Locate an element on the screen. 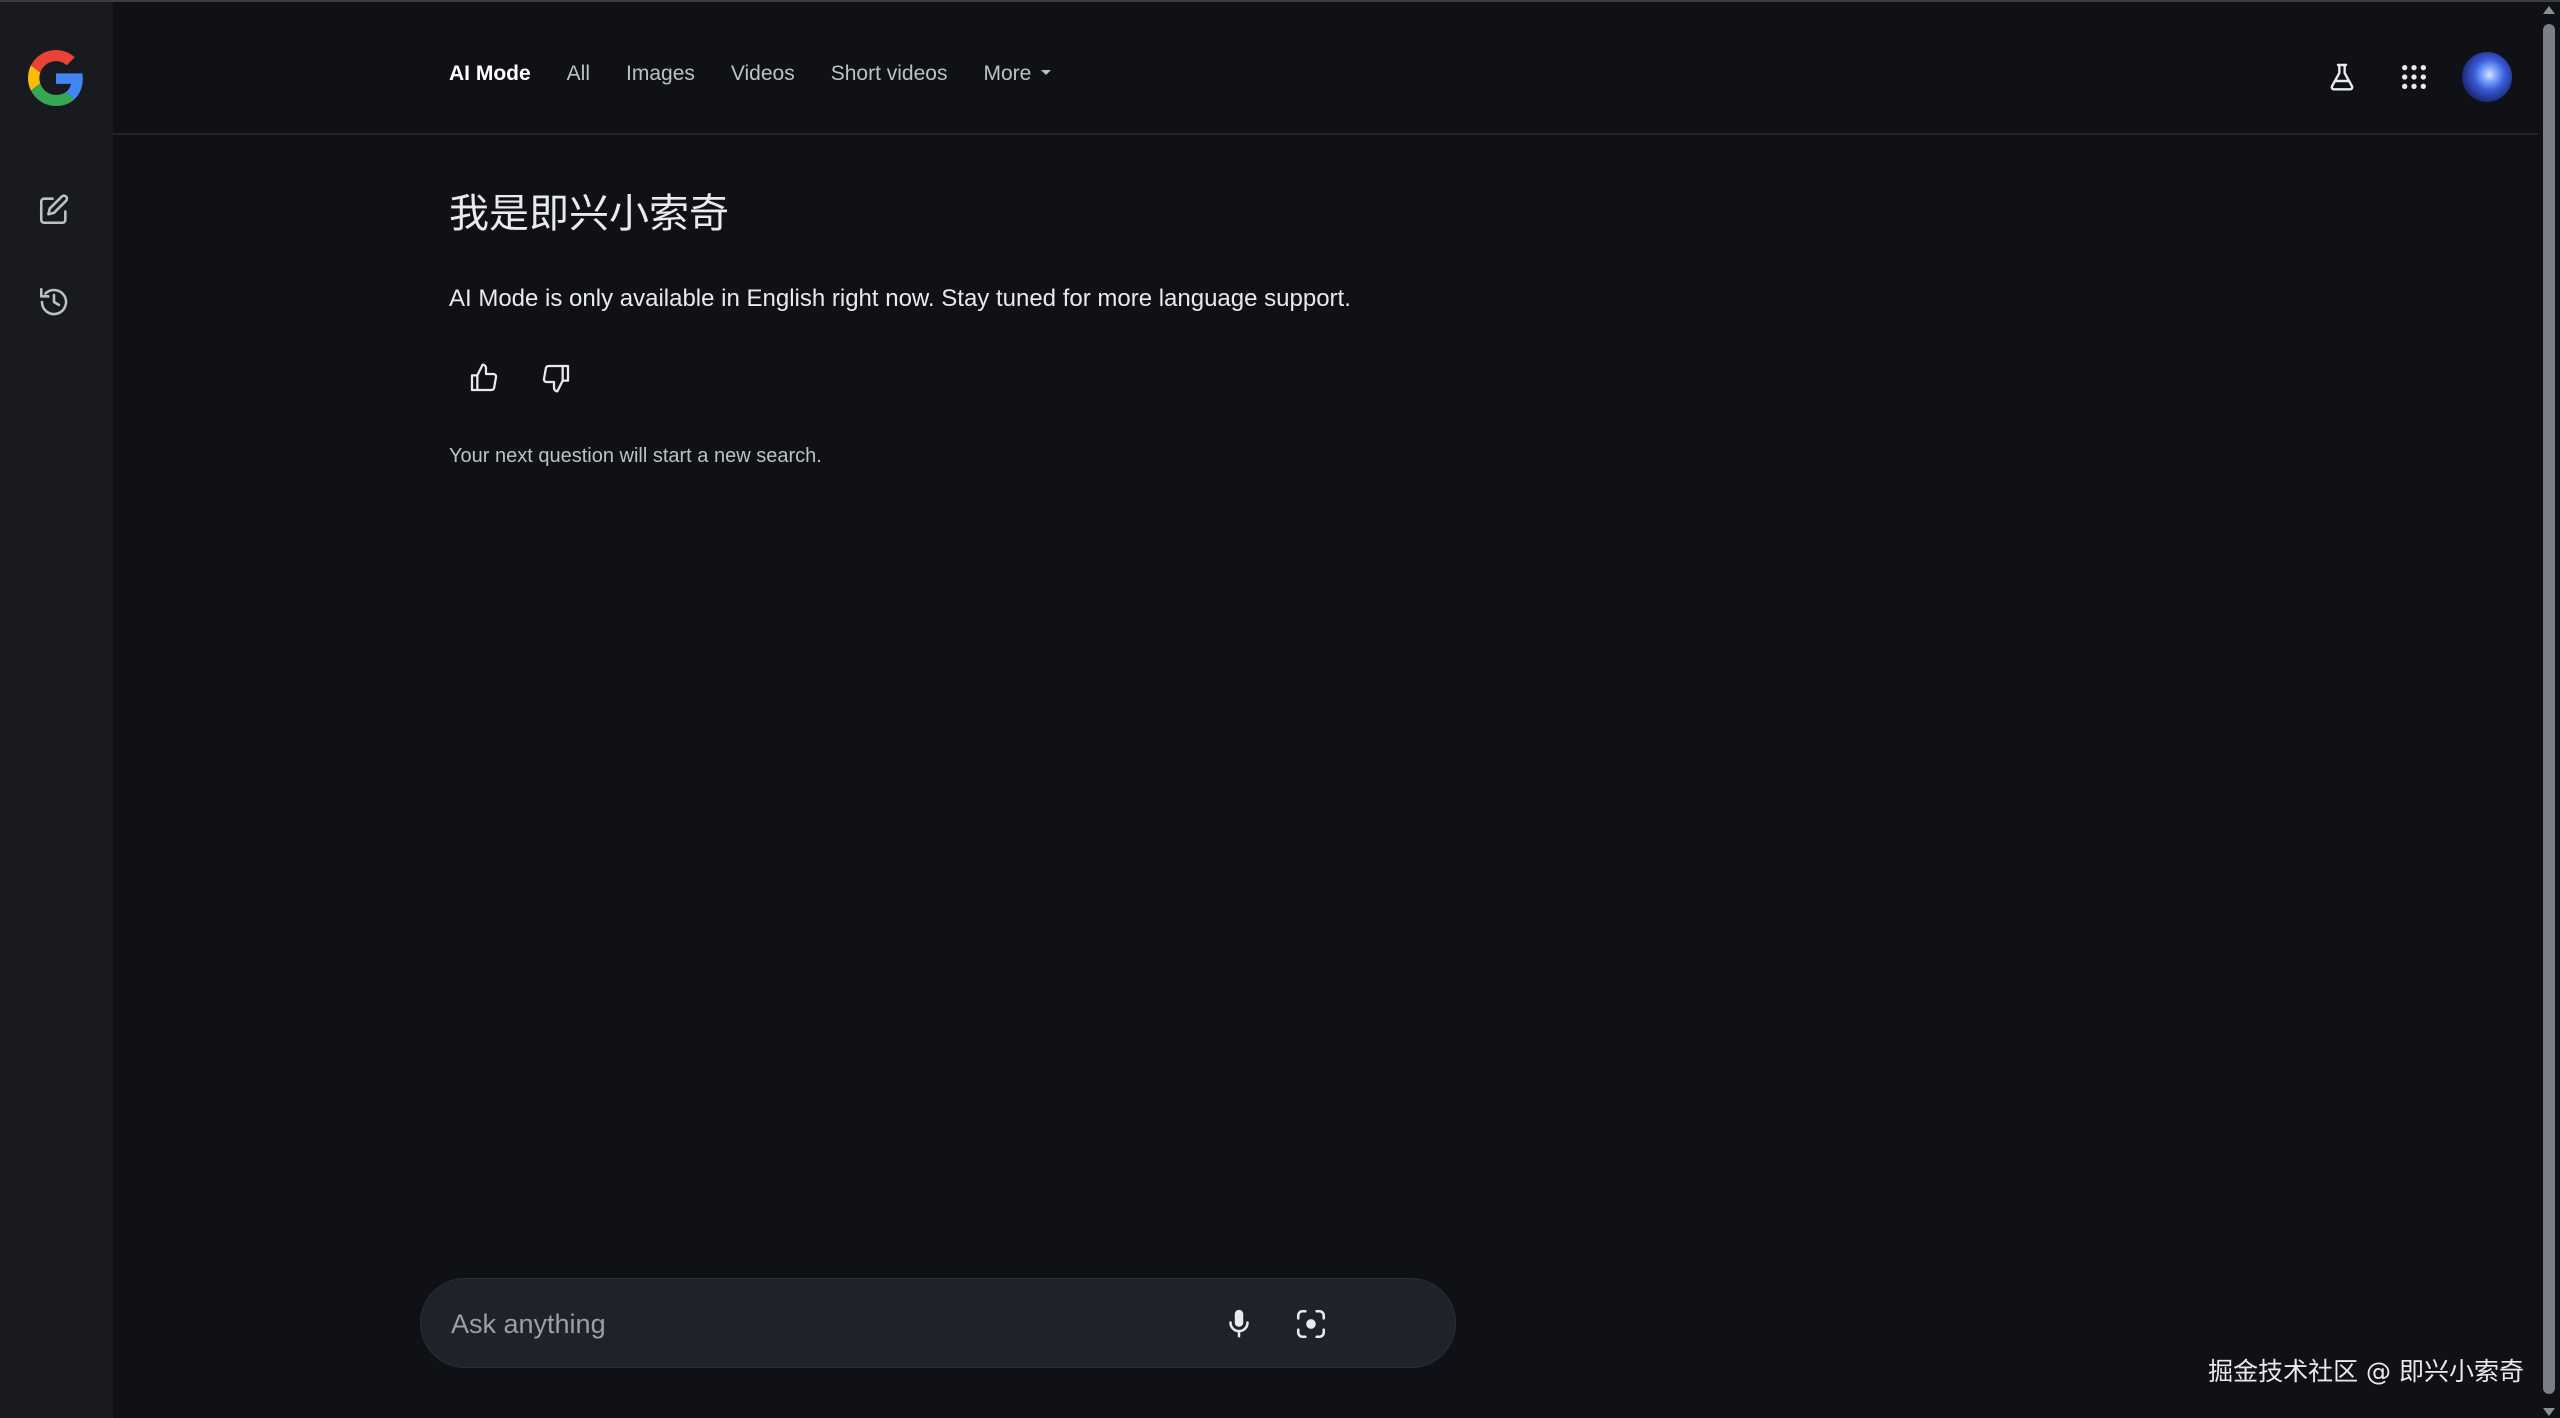  tab-all: All is located at coordinates (578, 74).